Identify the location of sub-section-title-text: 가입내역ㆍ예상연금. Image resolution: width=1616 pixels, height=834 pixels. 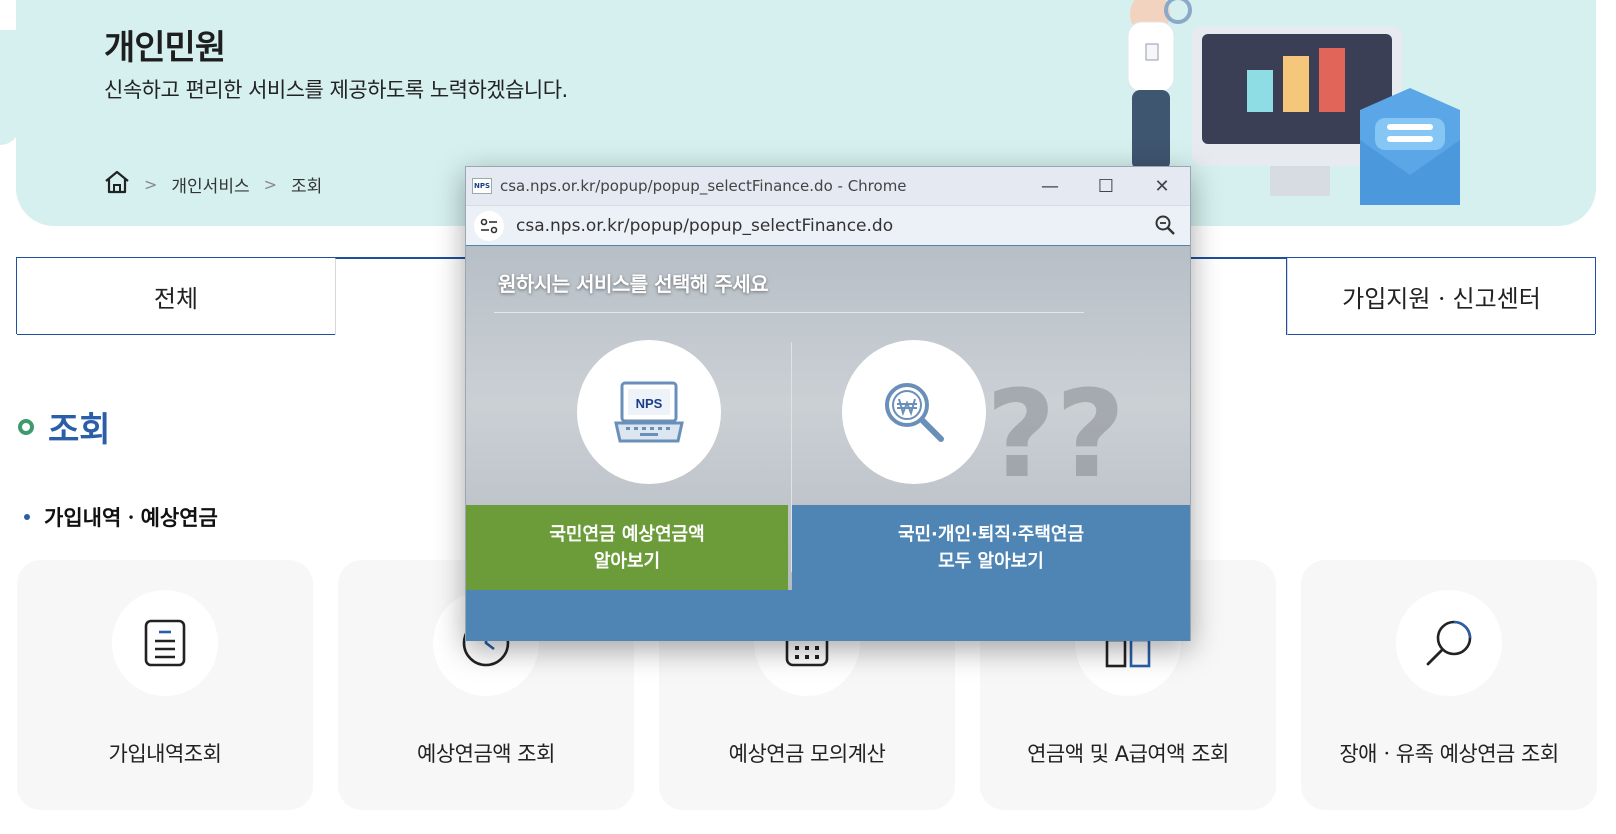
(131, 518).